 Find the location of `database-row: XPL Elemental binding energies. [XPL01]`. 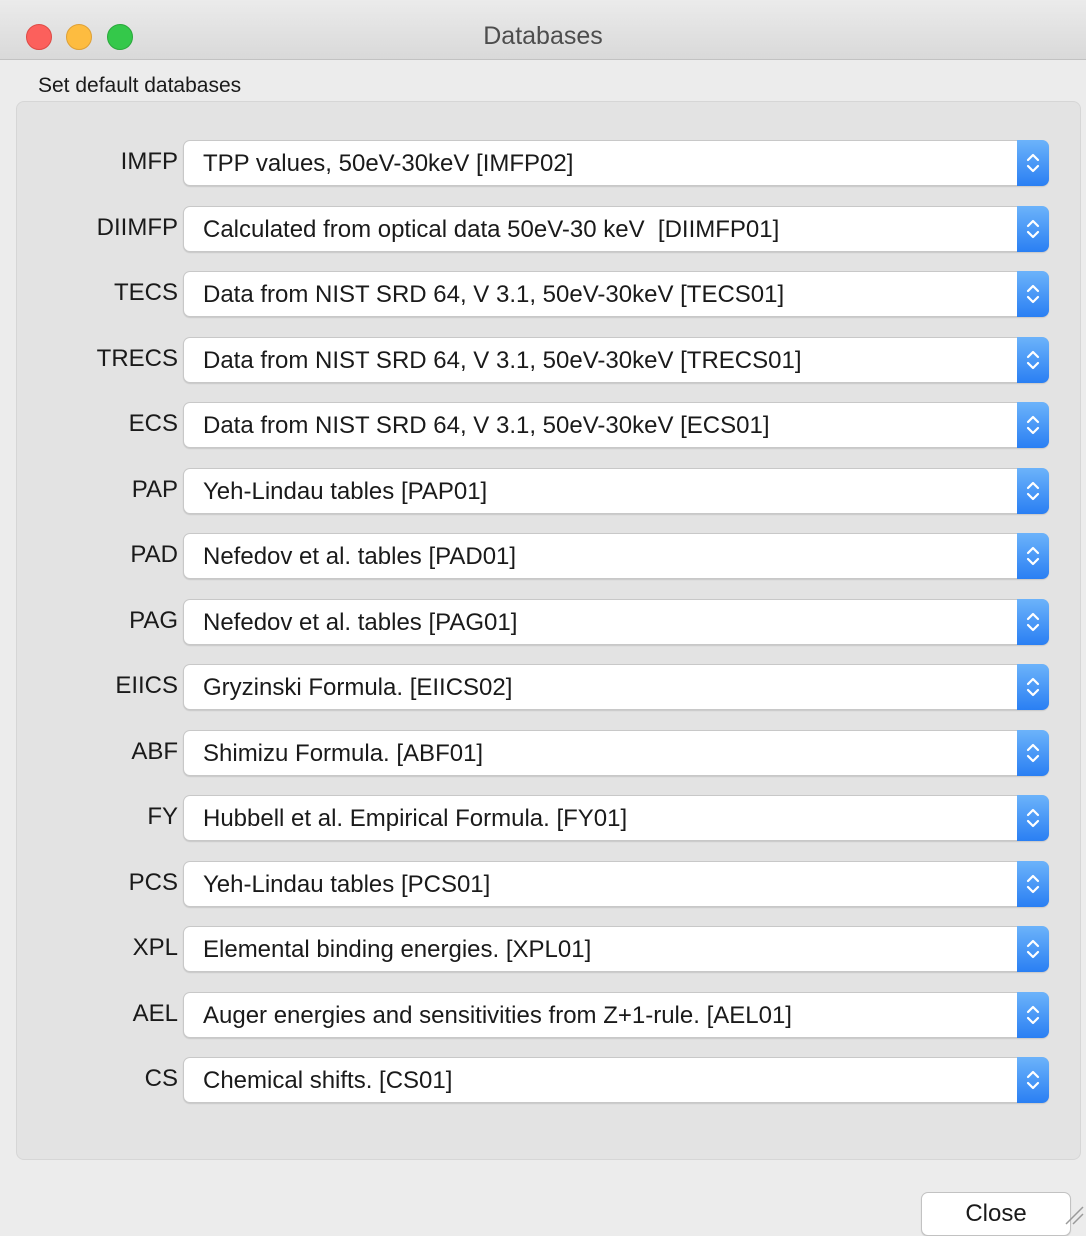

database-row: XPL Elemental binding energies. [XPL01] is located at coordinates (549, 950).